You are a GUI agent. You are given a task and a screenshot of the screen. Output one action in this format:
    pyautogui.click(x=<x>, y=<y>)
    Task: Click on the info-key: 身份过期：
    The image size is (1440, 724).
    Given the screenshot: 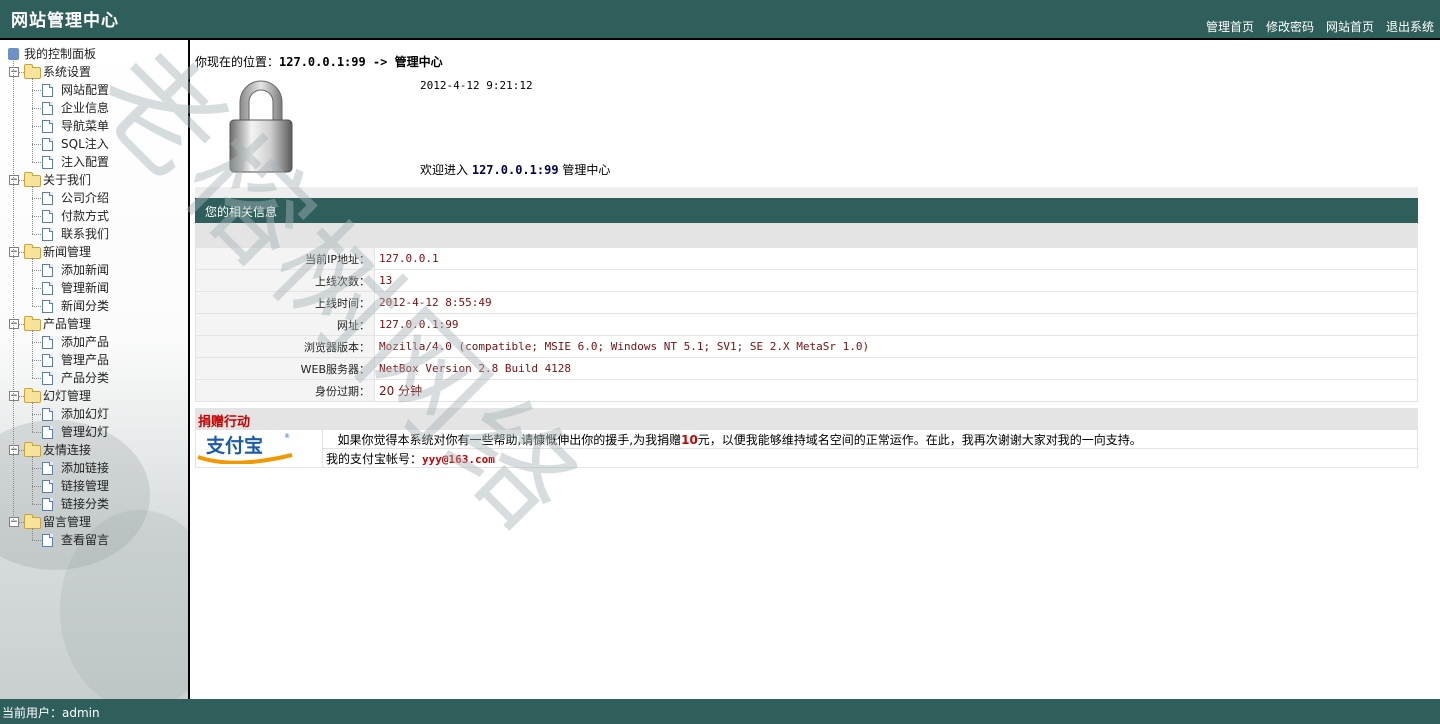 What is the action you would take?
    pyautogui.click(x=285, y=390)
    